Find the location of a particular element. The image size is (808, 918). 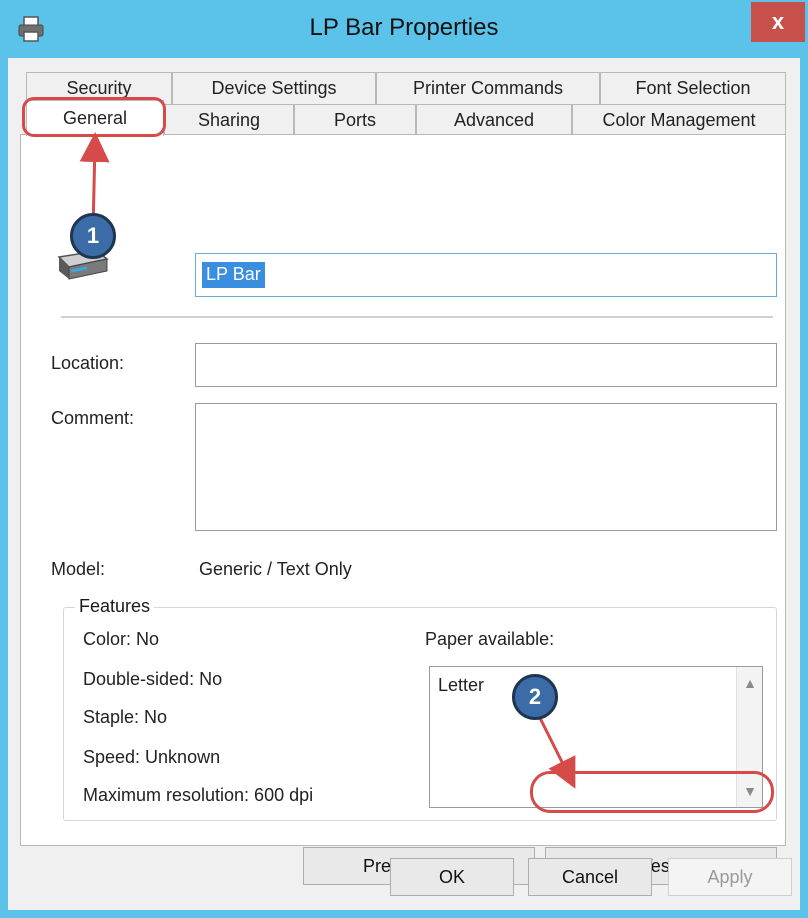

arrow-to-print-test-page is located at coordinates (557, 753).